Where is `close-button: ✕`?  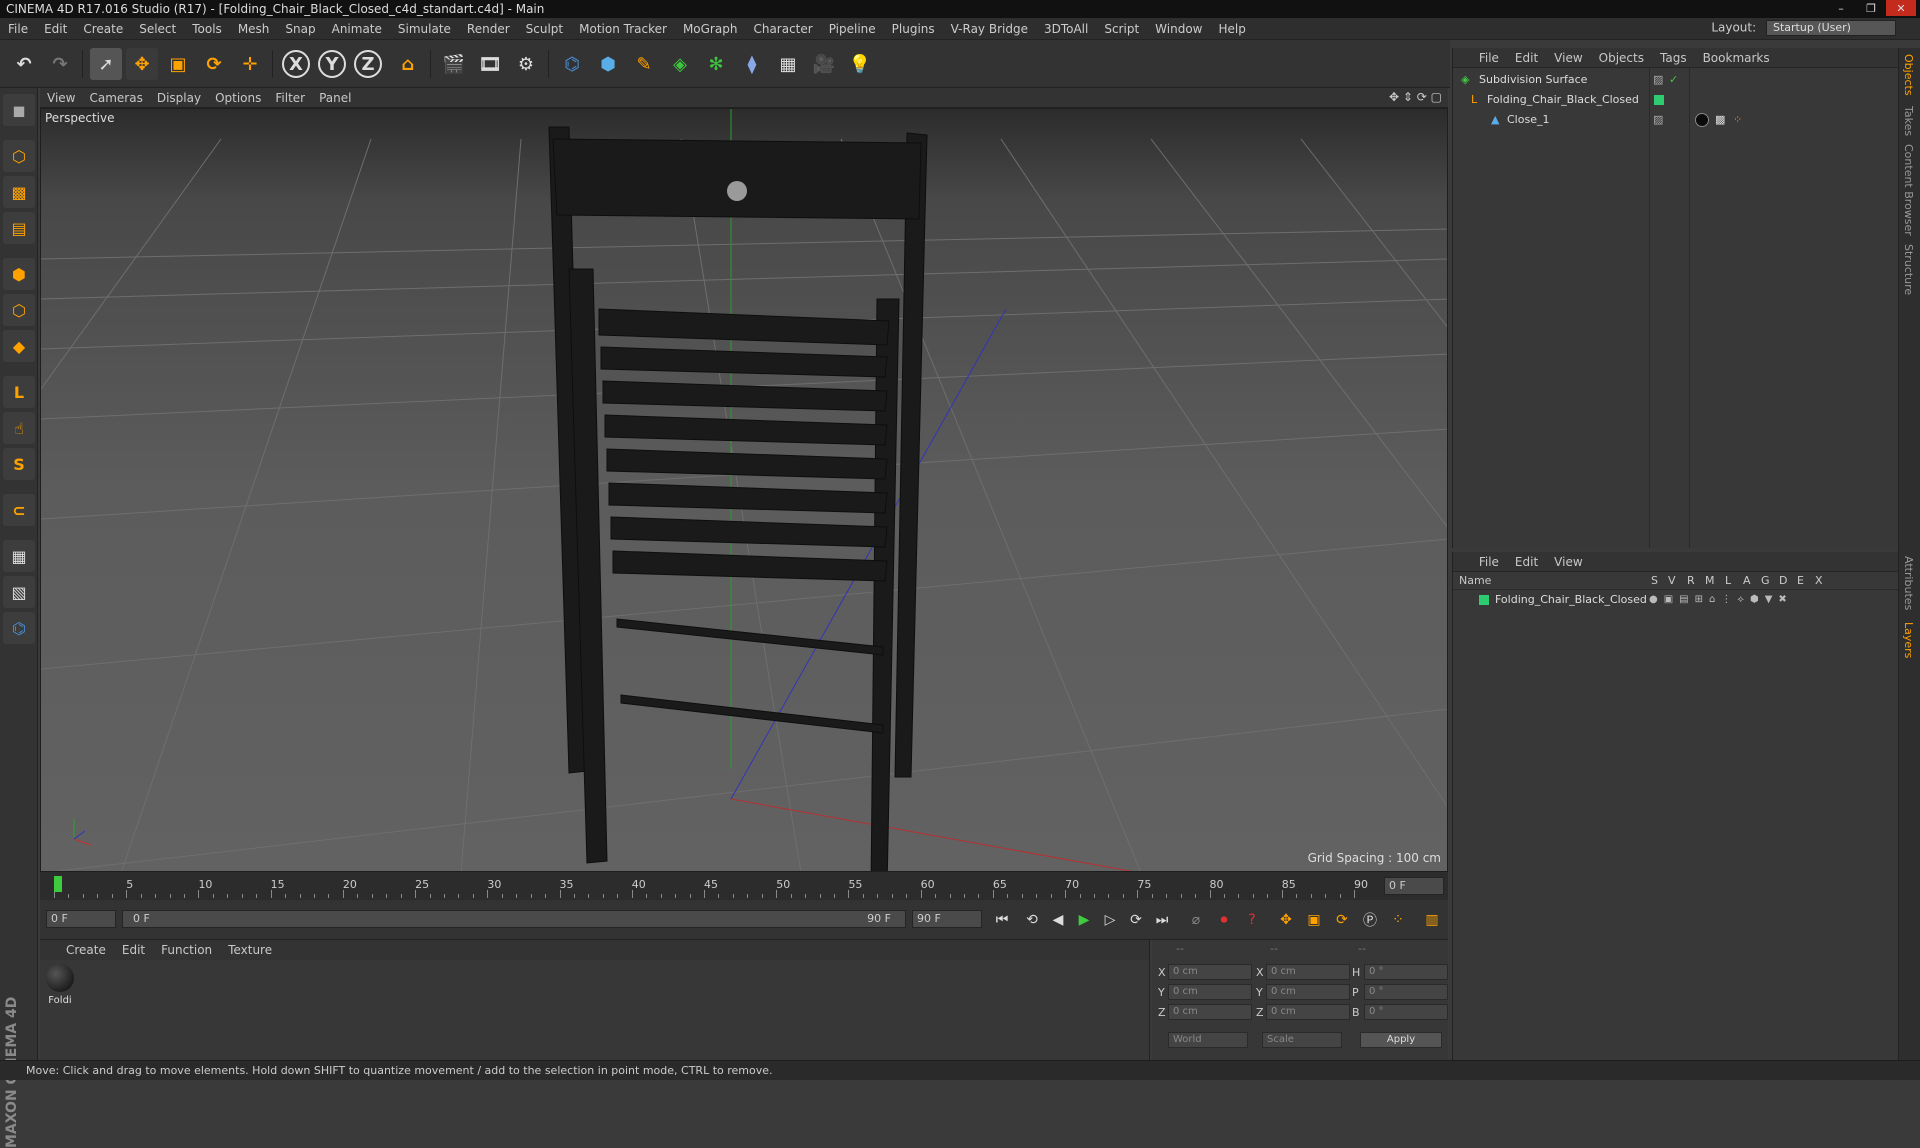
close-button: ✕ is located at coordinates (1901, 8).